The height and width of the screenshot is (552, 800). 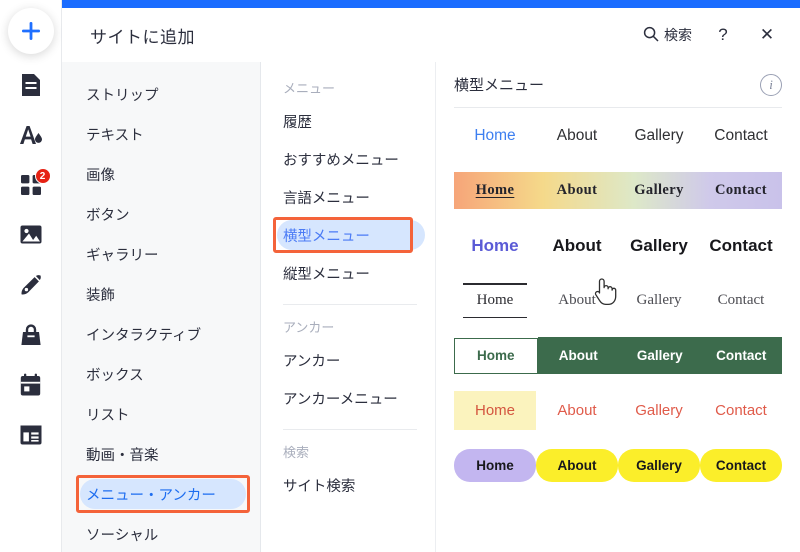 I want to click on panel-header: サイトに追加 検索 ? ✕, so click(x=431, y=35).